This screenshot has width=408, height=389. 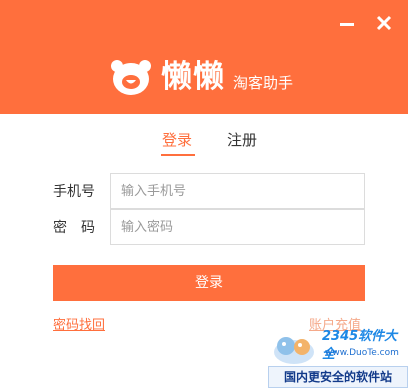 What do you see at coordinates (263, 83) in the screenshot?
I see `app-subtitle: 淘客助手` at bounding box center [263, 83].